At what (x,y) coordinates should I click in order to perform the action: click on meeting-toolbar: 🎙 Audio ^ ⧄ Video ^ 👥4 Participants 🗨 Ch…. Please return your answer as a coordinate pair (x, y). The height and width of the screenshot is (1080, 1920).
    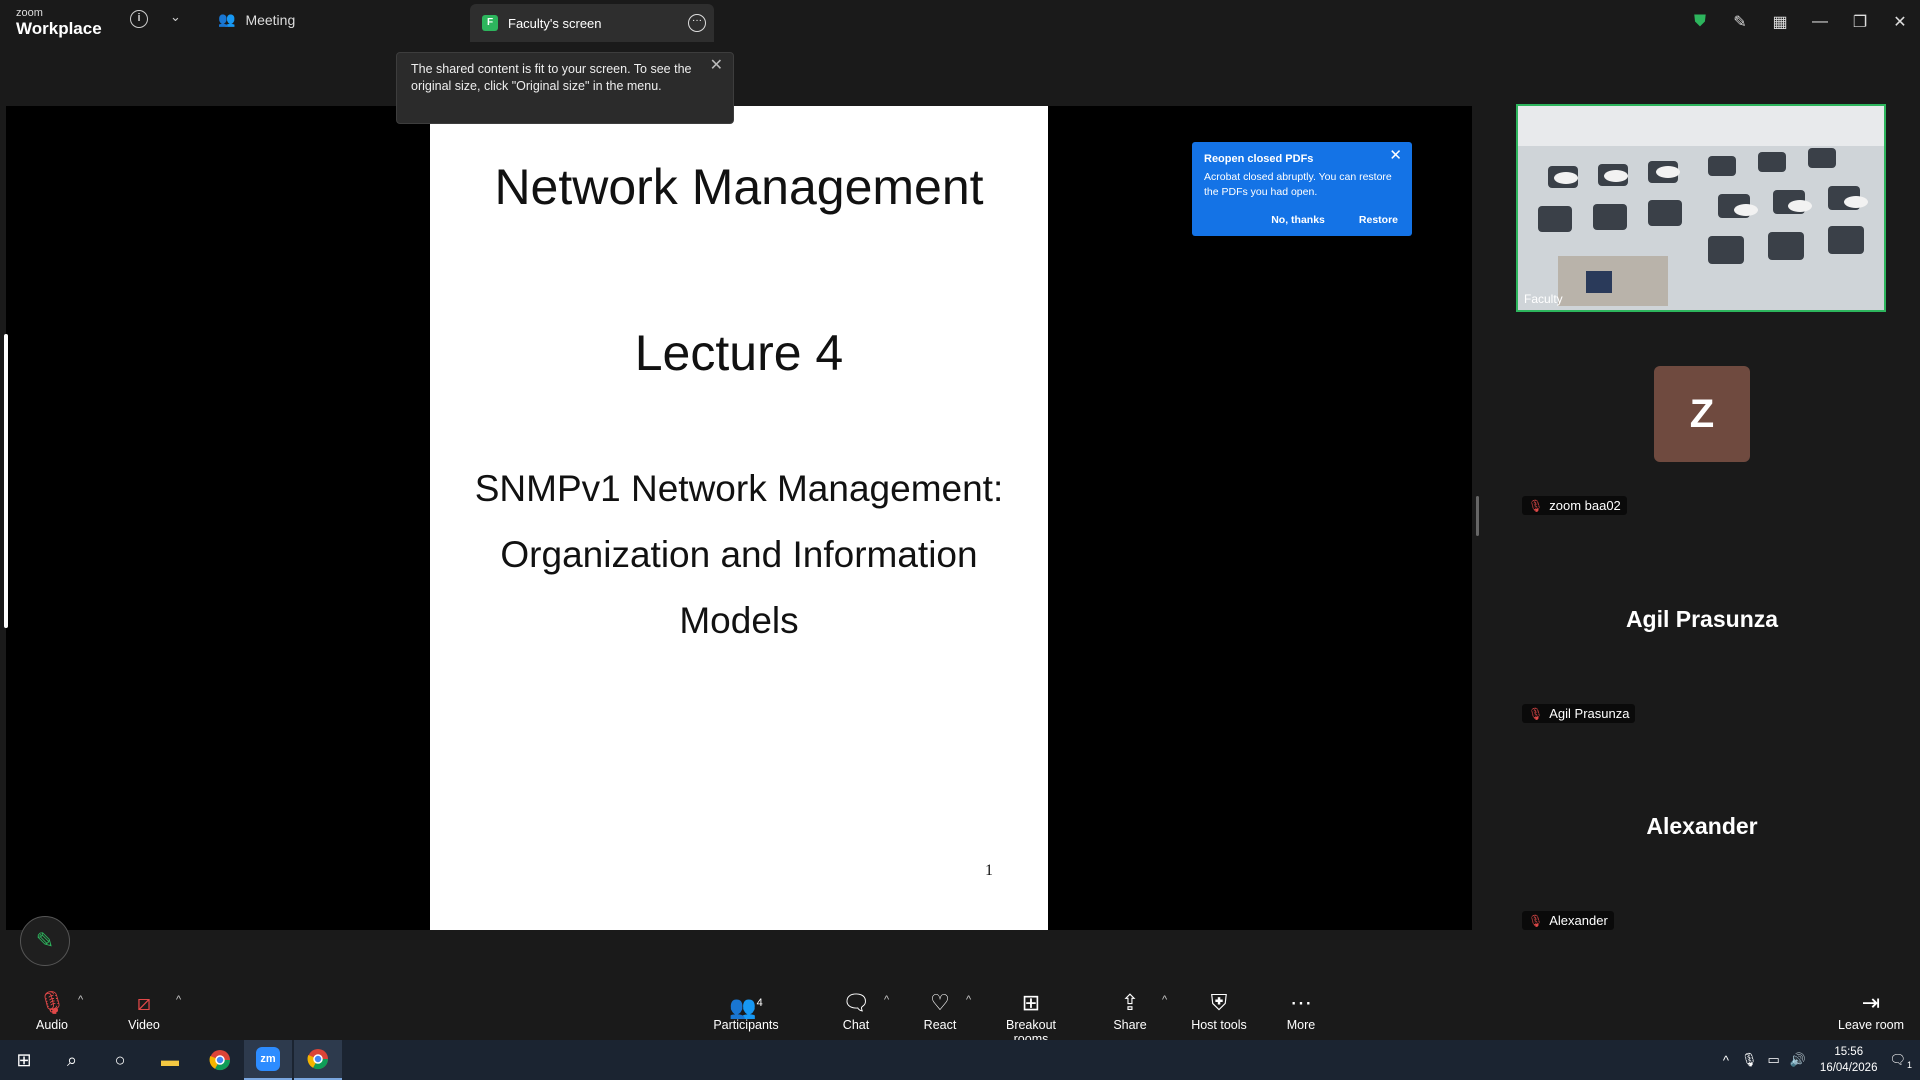
    Looking at the image, I should click on (960, 1013).